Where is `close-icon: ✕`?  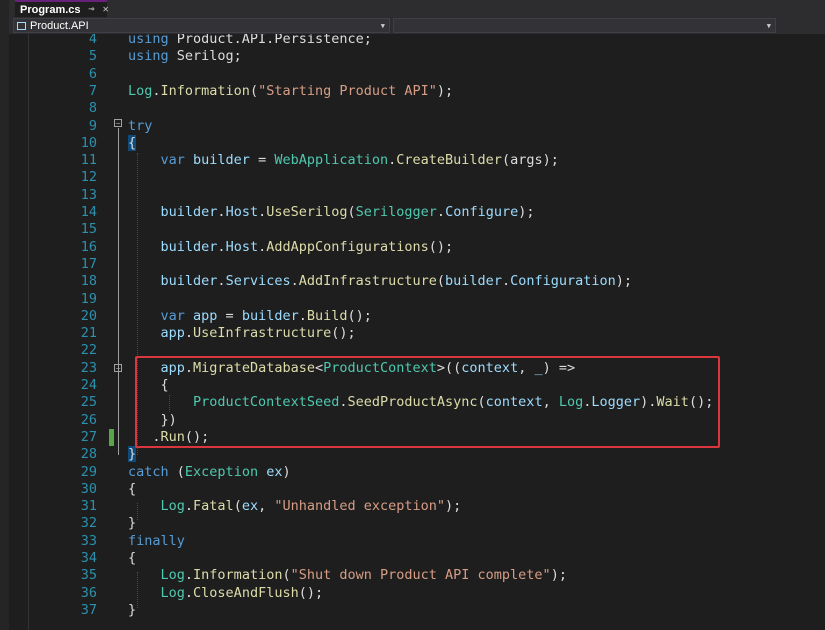
close-icon: ✕ is located at coordinates (106, 9).